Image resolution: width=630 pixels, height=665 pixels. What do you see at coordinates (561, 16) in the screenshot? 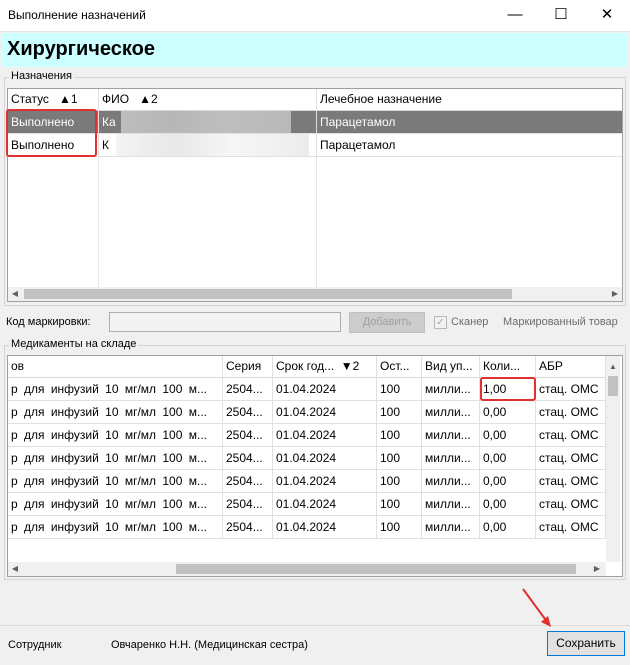
I see `maximize-button: ☐` at bounding box center [561, 16].